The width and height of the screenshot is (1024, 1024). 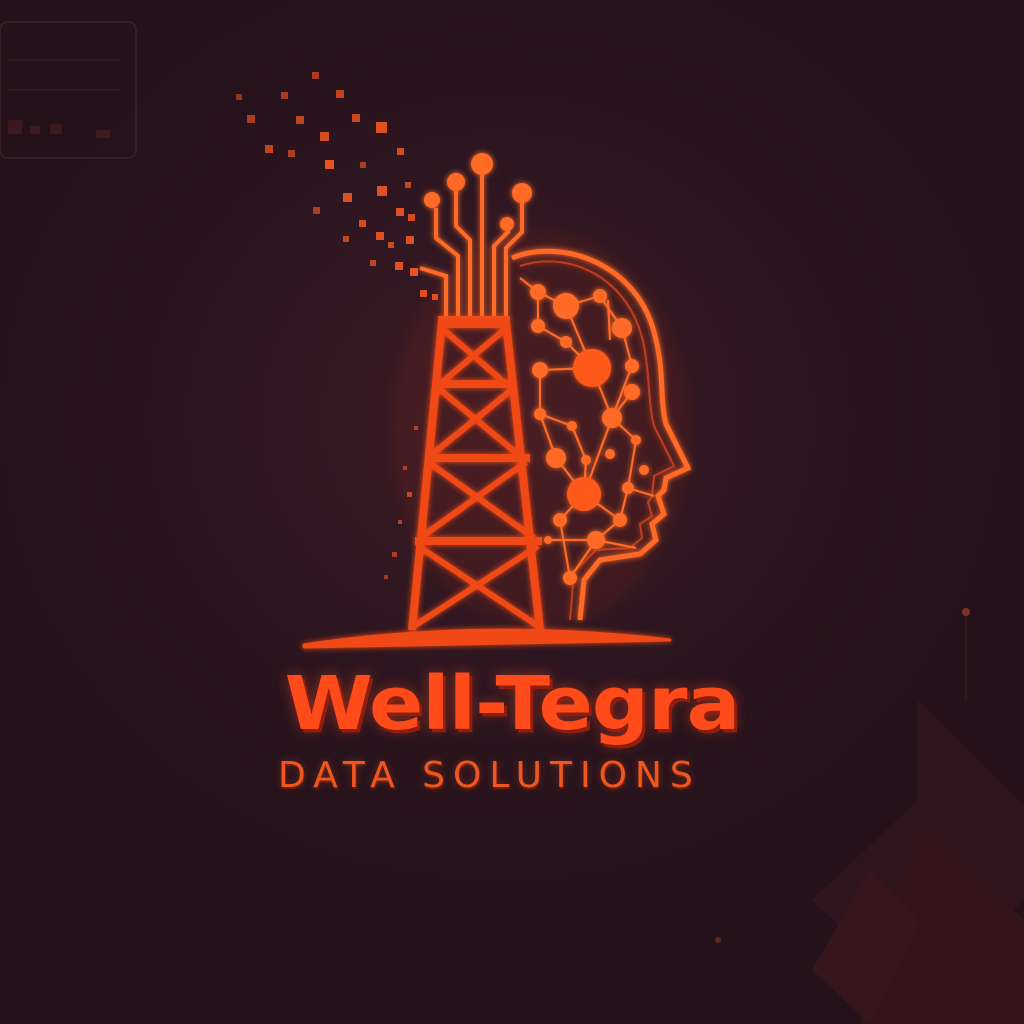 What do you see at coordinates (512, 703) in the screenshot?
I see `brand-title: Well-Tegra` at bounding box center [512, 703].